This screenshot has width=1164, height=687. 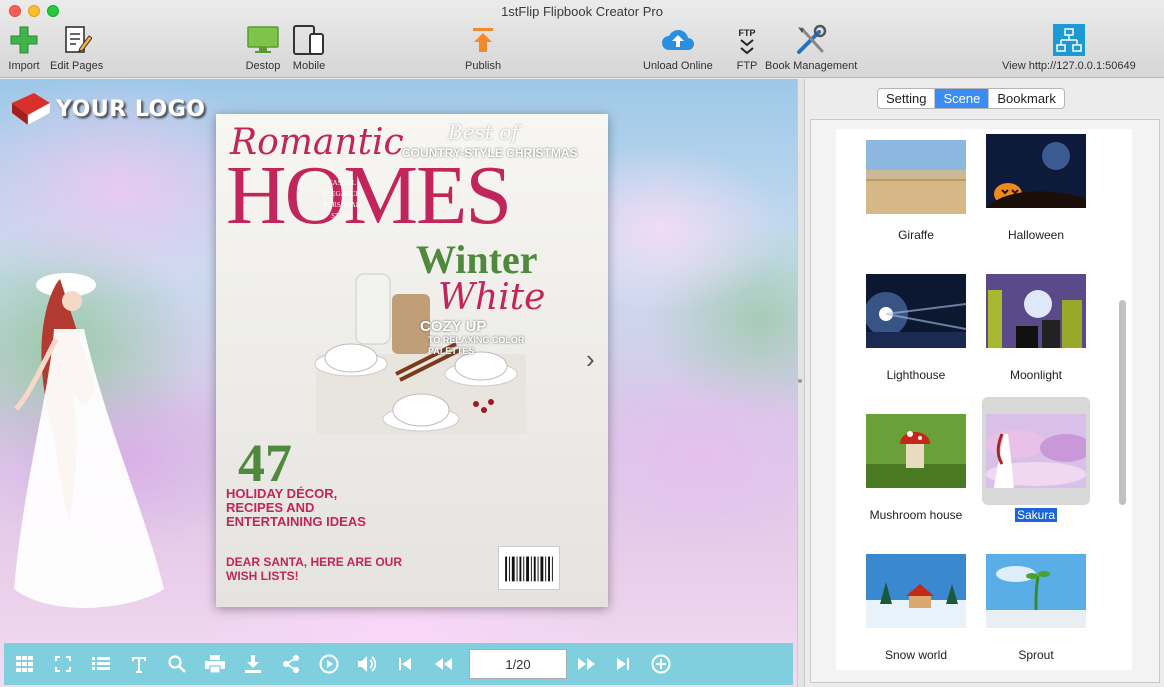 I want to click on next-page-icon, so click(x=587, y=664).